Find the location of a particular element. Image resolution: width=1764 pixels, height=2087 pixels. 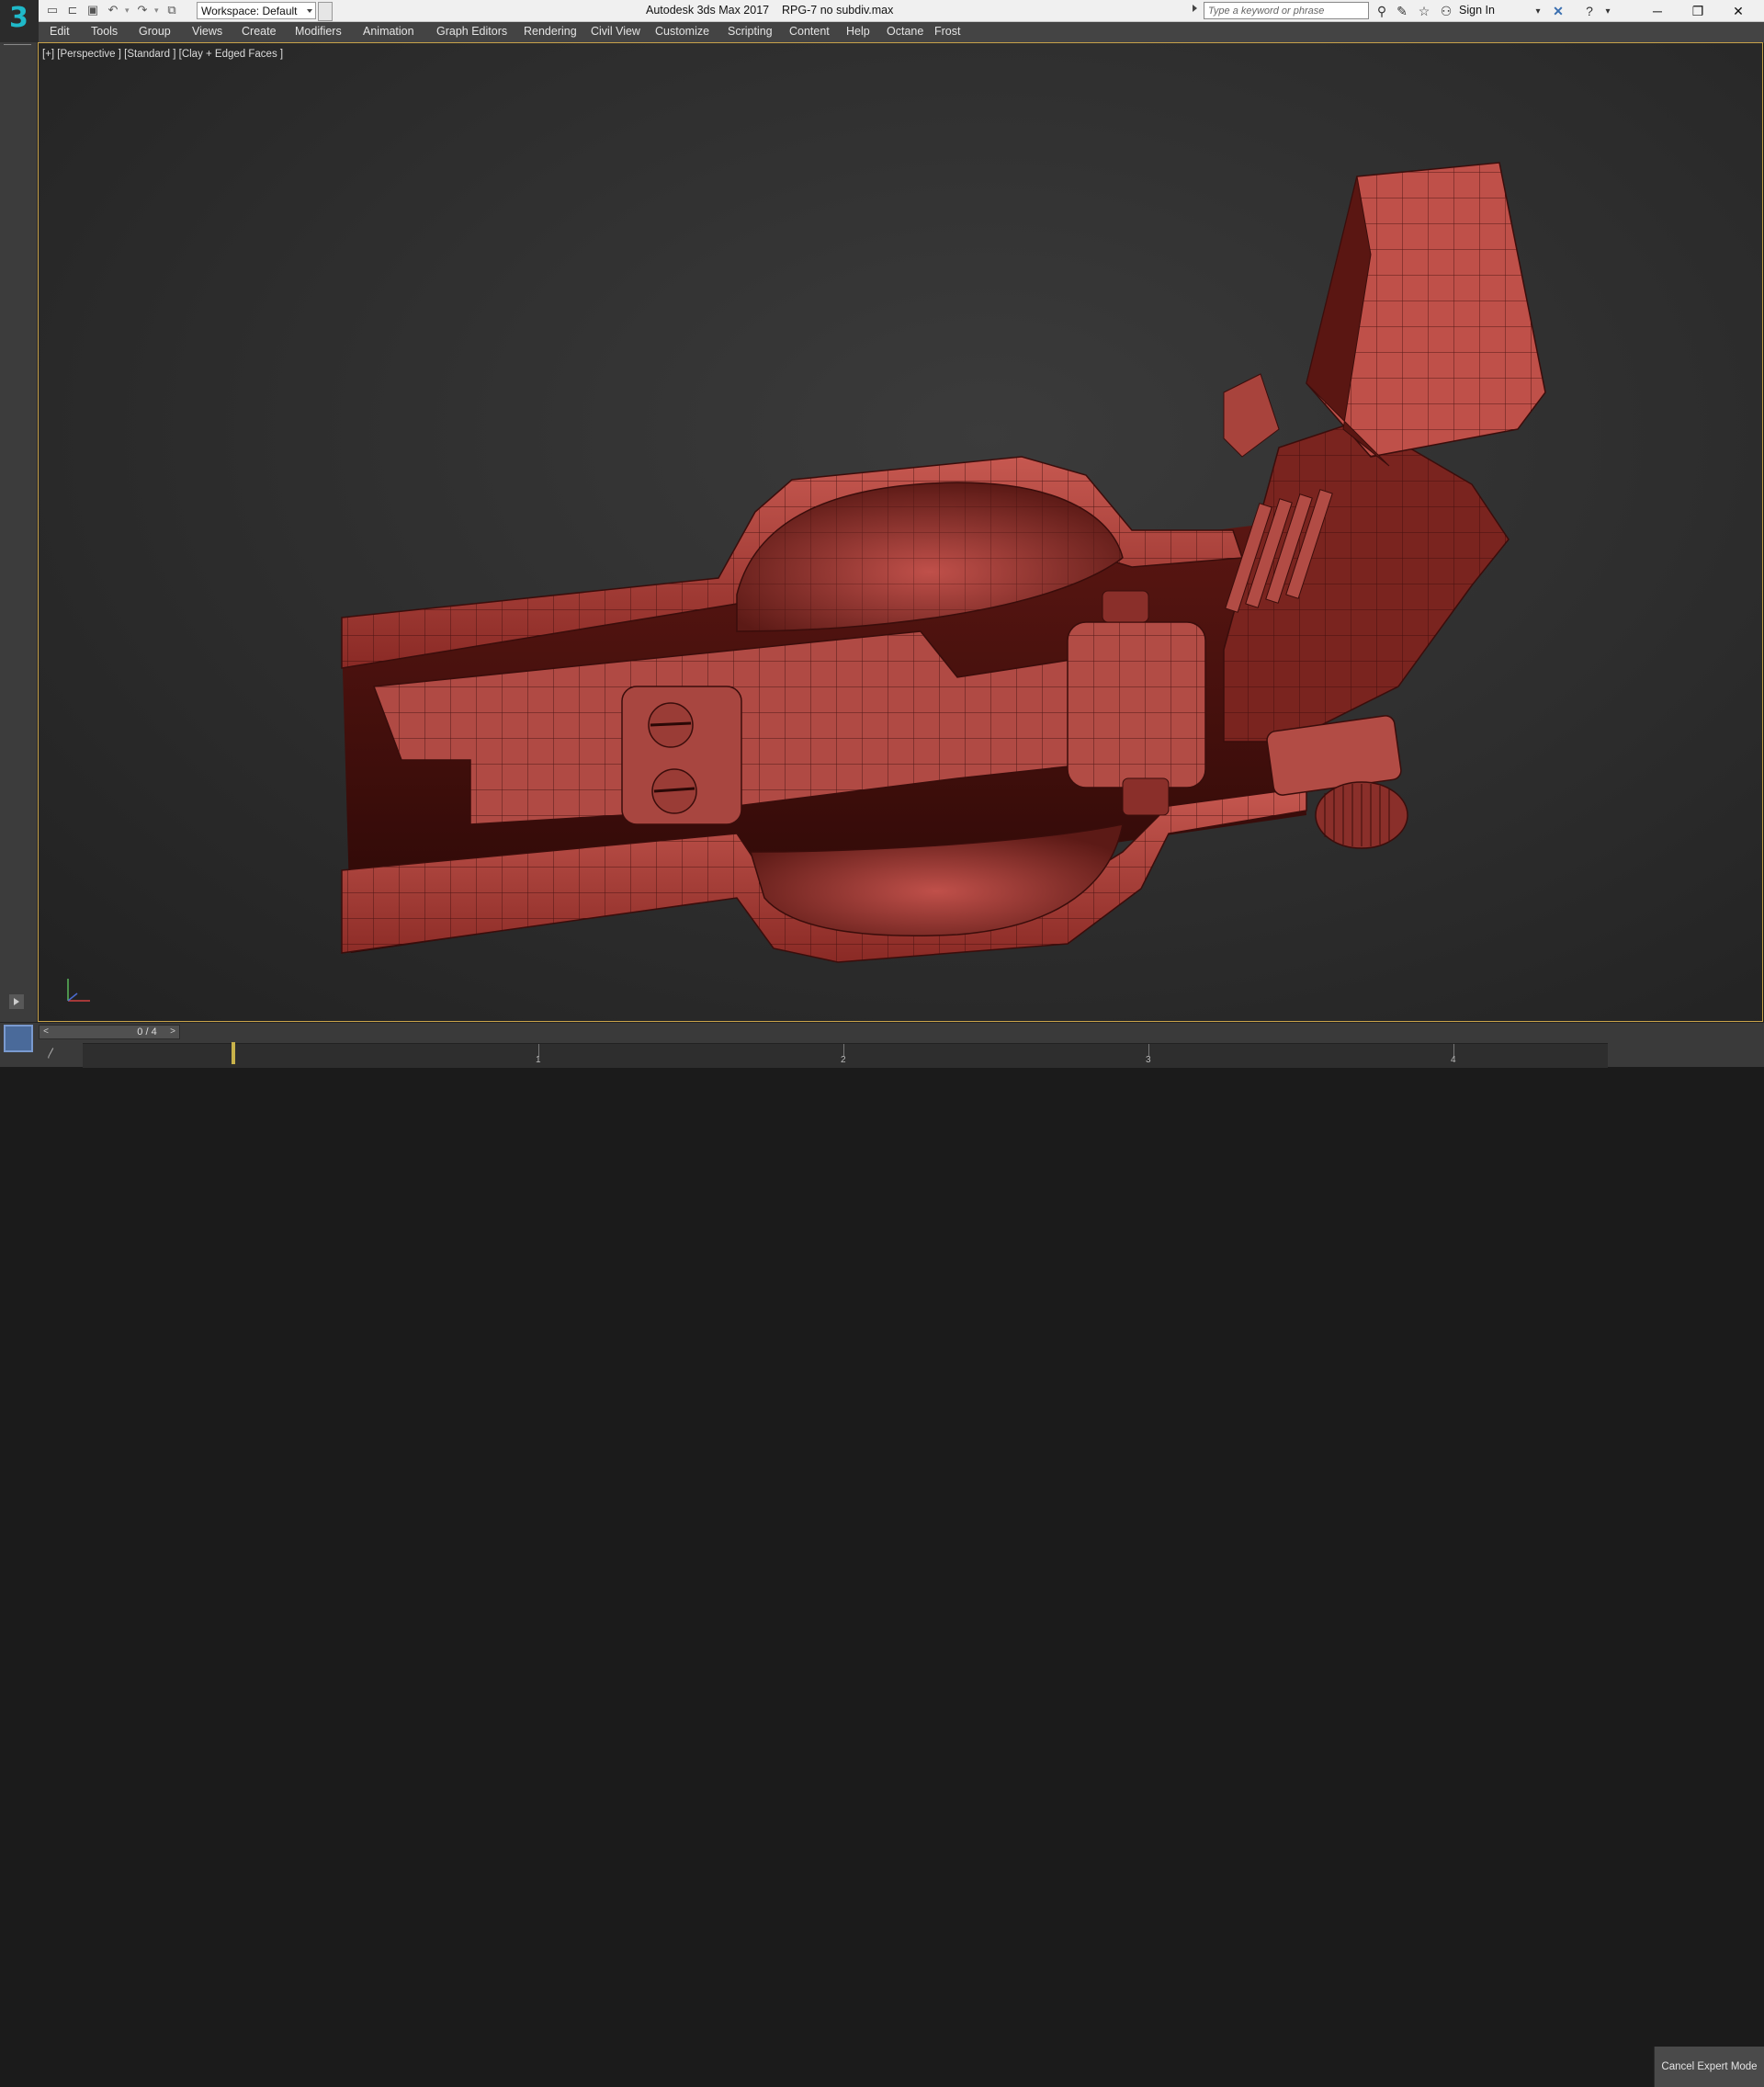

left-ribbon-strip is located at coordinates (19, 532).